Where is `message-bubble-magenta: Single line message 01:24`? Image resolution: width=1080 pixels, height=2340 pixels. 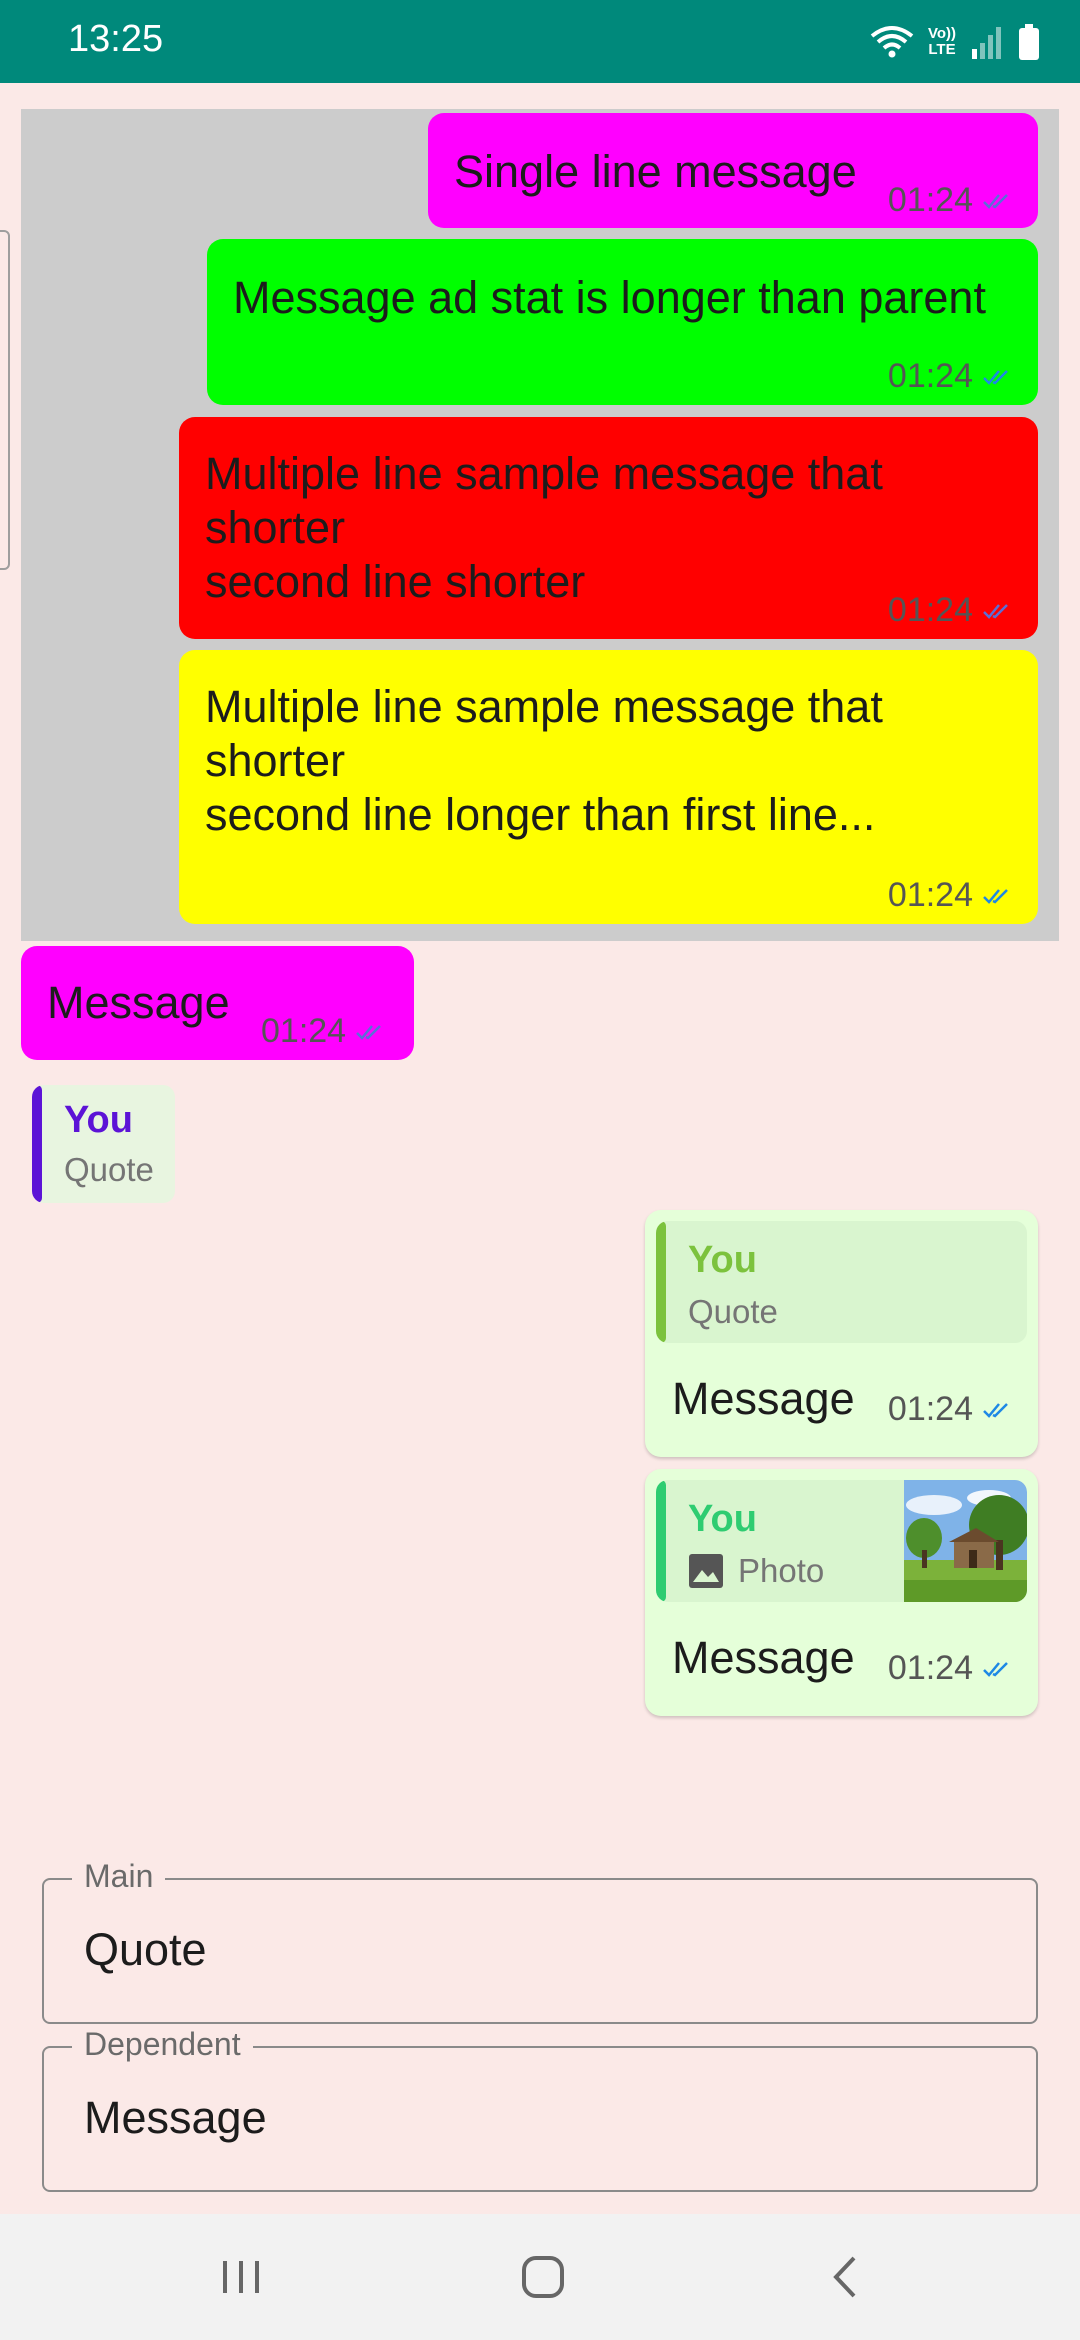 message-bubble-magenta: Single line message 01:24 is located at coordinates (733, 170).